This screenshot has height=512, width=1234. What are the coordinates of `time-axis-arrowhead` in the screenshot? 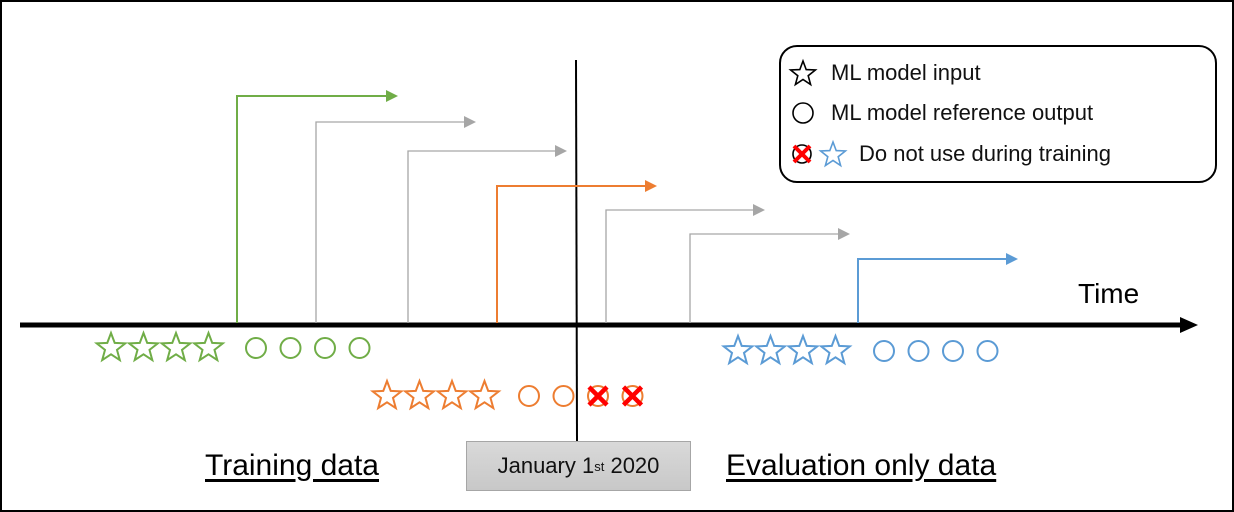 It's located at (1189, 325).